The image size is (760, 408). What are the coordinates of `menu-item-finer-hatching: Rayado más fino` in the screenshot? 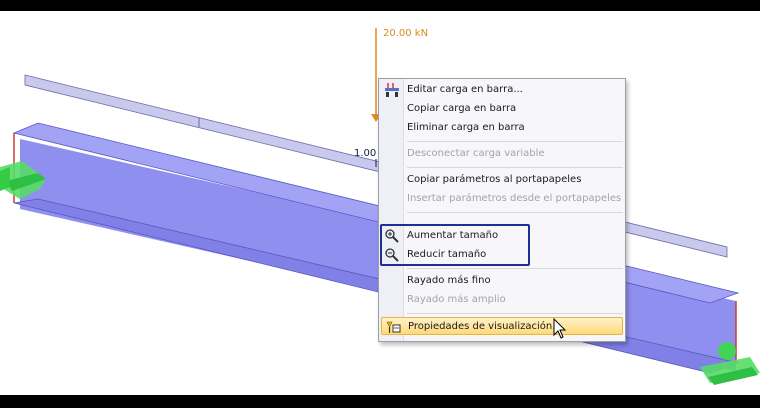 It's located at (502, 281).